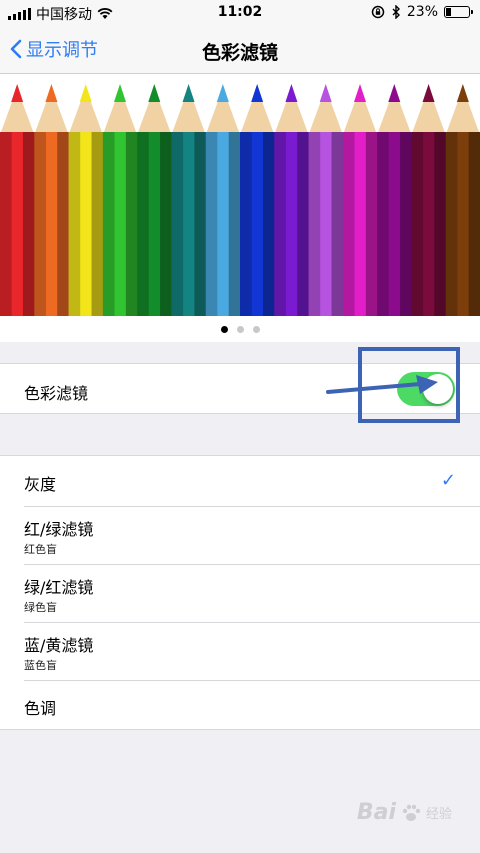 The height and width of the screenshot is (853, 480). I want to click on color-filter-label: 色彩滤镜, so click(56, 393).